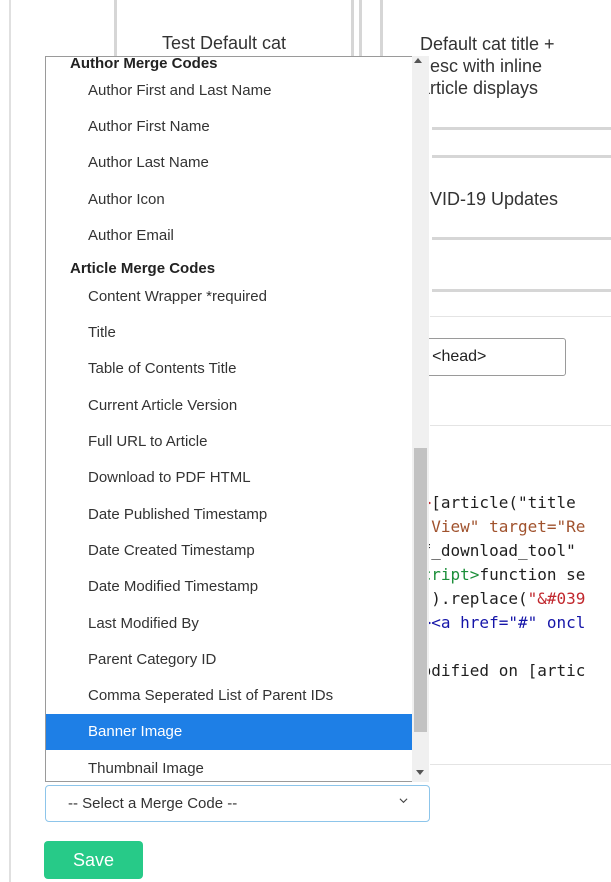 Image resolution: width=611 pixels, height=882 pixels. Describe the element at coordinates (229, 200) in the screenshot. I see `option-author-icon: Author Icon` at that location.